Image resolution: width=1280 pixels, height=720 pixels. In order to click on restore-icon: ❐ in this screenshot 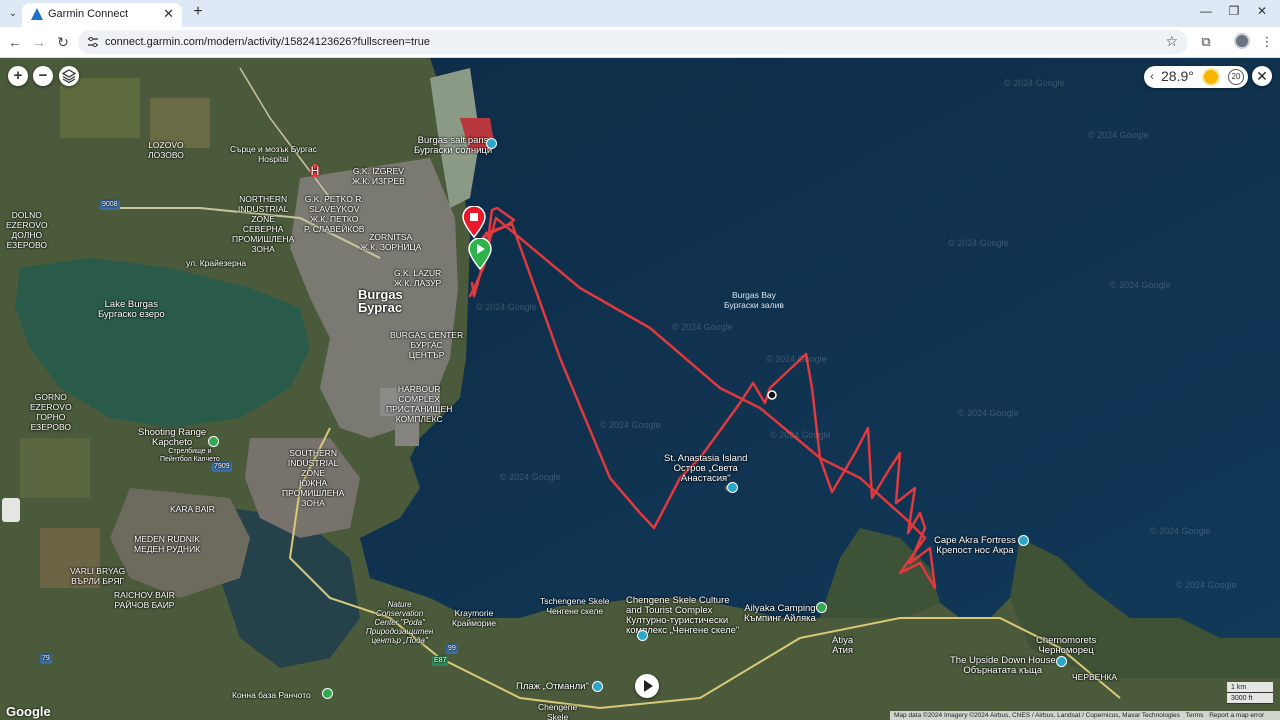, I will do `click(1234, 11)`.